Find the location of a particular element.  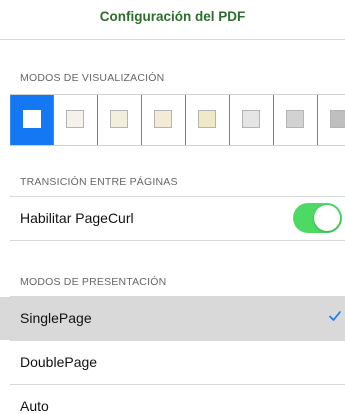

pagecurl-toggle is located at coordinates (317, 218).